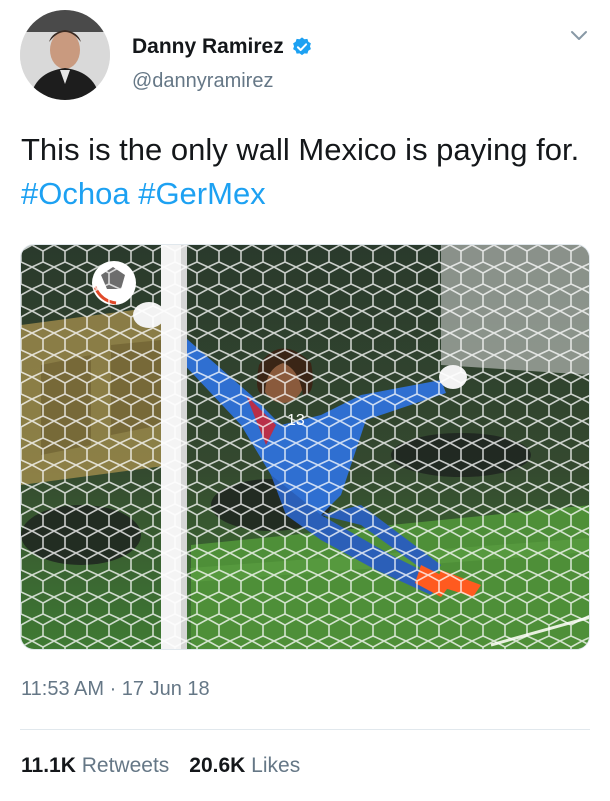 This screenshot has width=610, height=801. I want to click on avatar, so click(65, 55).